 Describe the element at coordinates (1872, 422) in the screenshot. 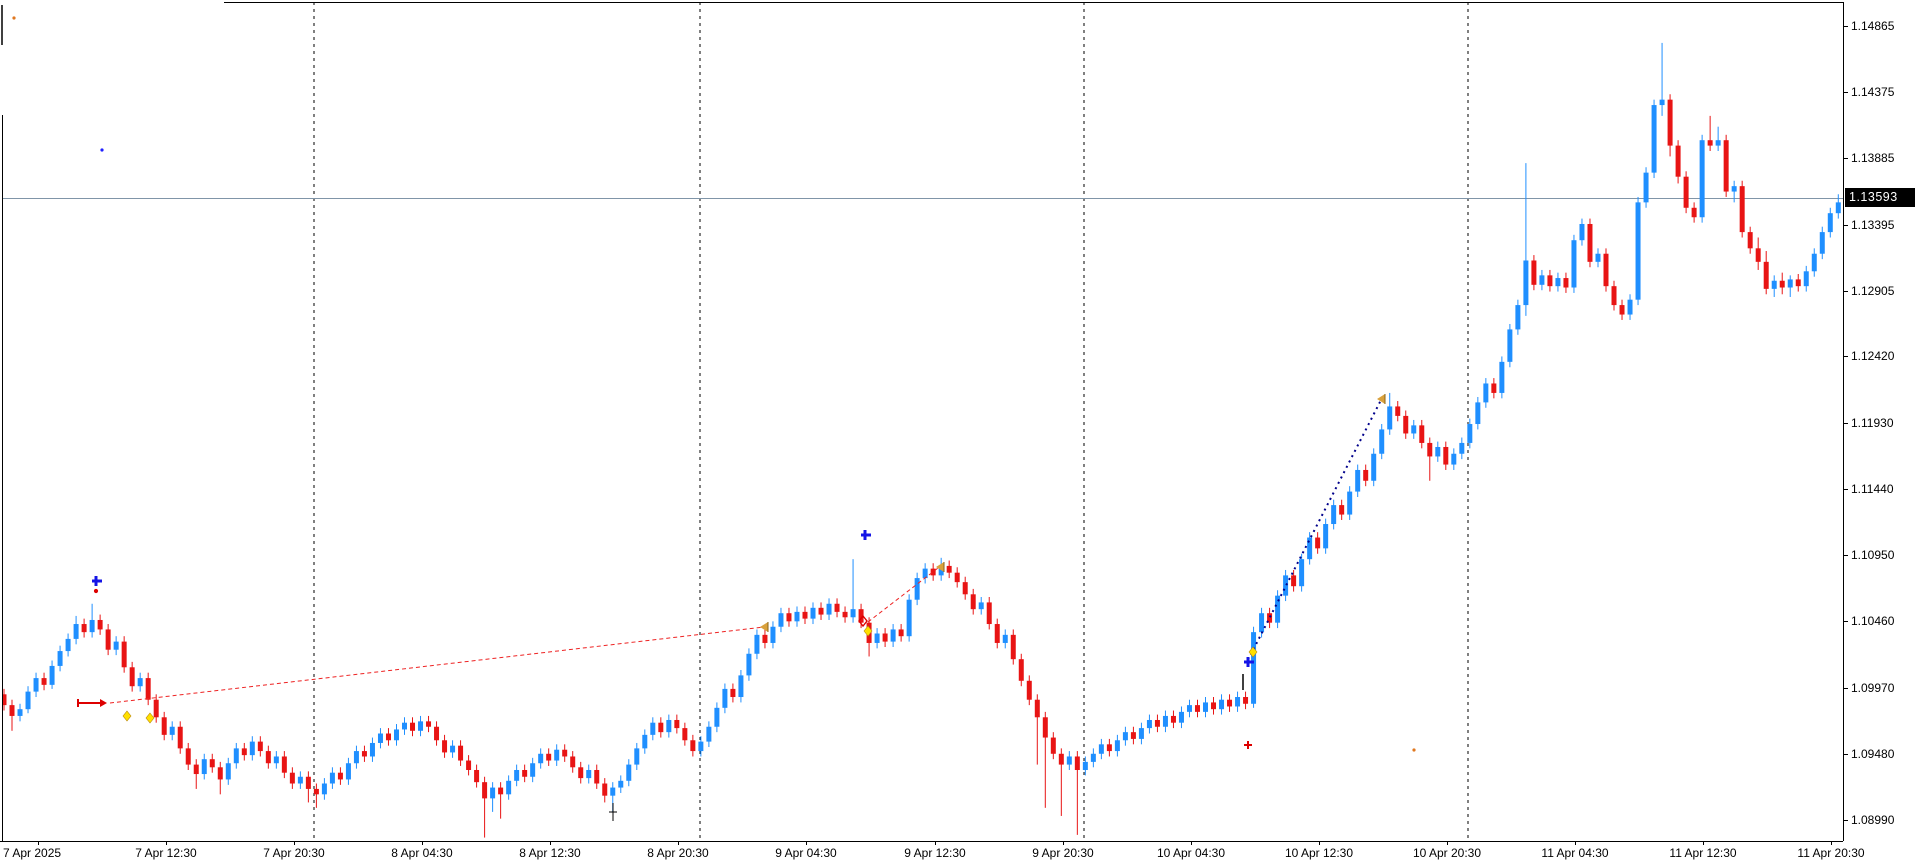

I see `price-axis-label: 1.11930` at that location.